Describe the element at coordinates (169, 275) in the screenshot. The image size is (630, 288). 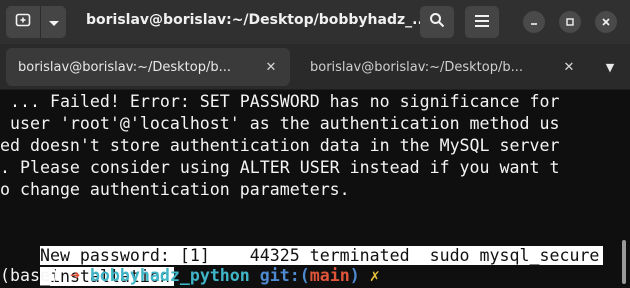
I see `prompt-directory: bobbyhadz_python` at that location.